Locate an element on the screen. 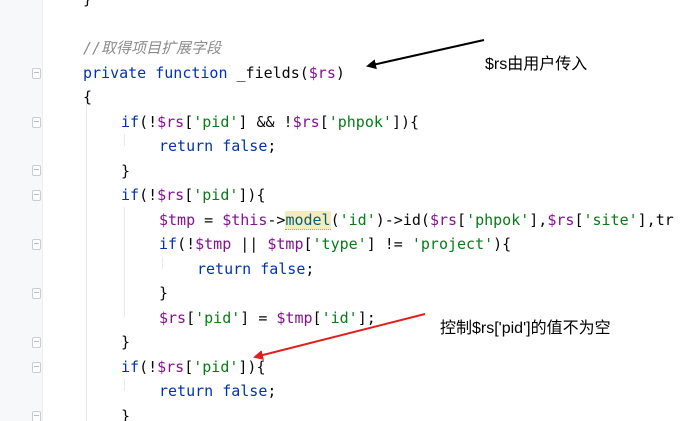  code-line: { is located at coordinates (87, 97).